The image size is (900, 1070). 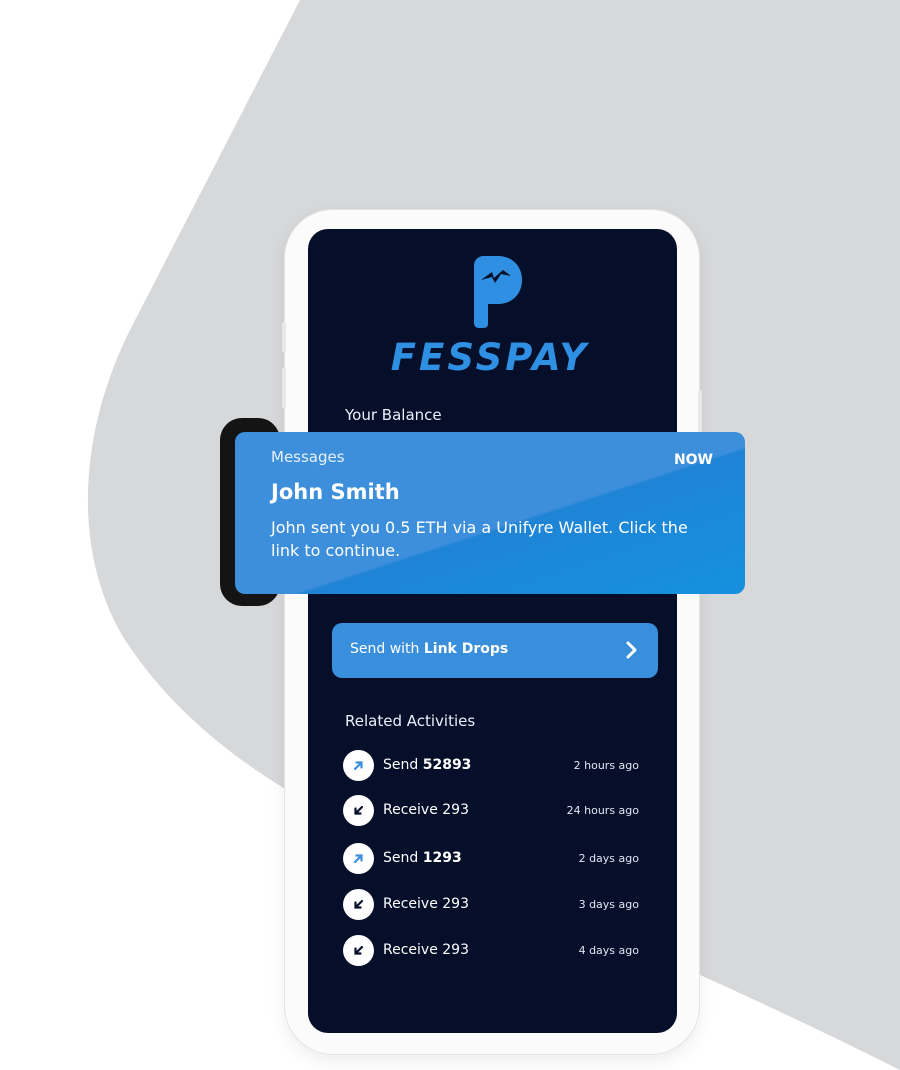 What do you see at coordinates (608, 904) in the screenshot?
I see `activity-time: 3 days ago` at bounding box center [608, 904].